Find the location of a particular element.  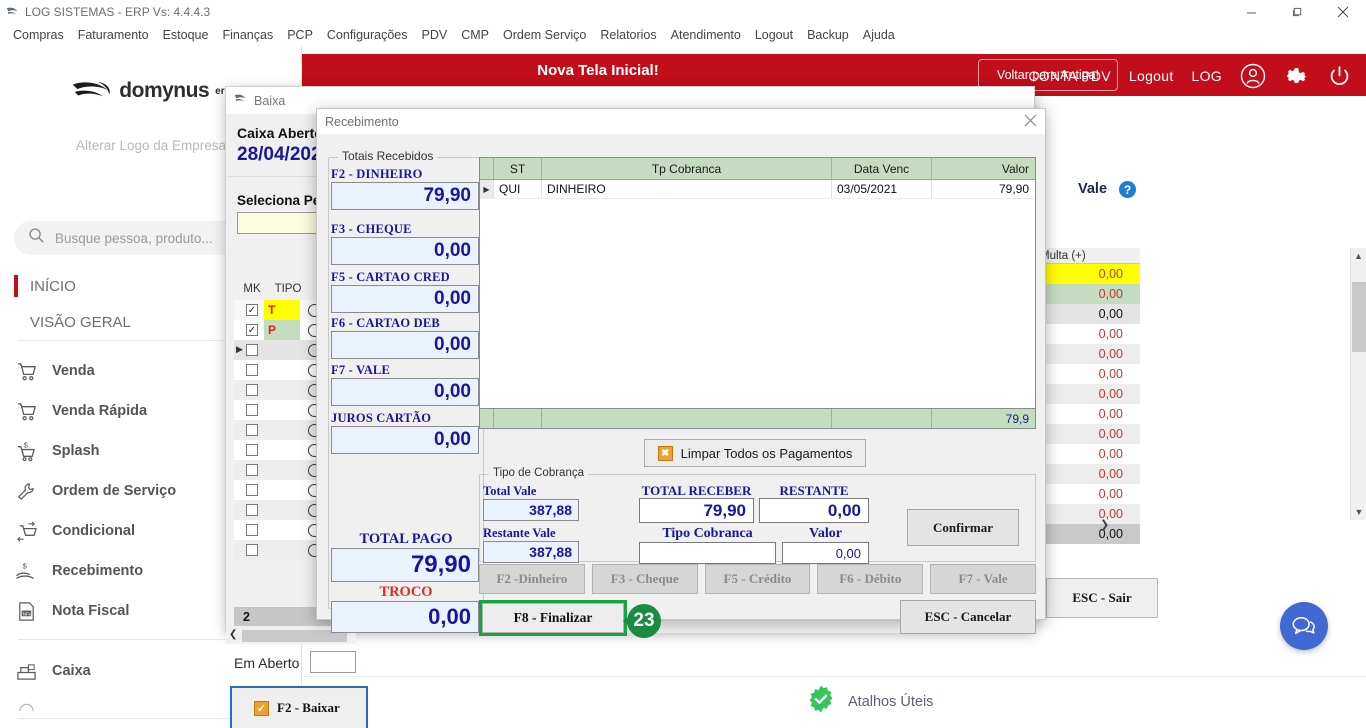

menu-logout: Logout is located at coordinates (774, 35).